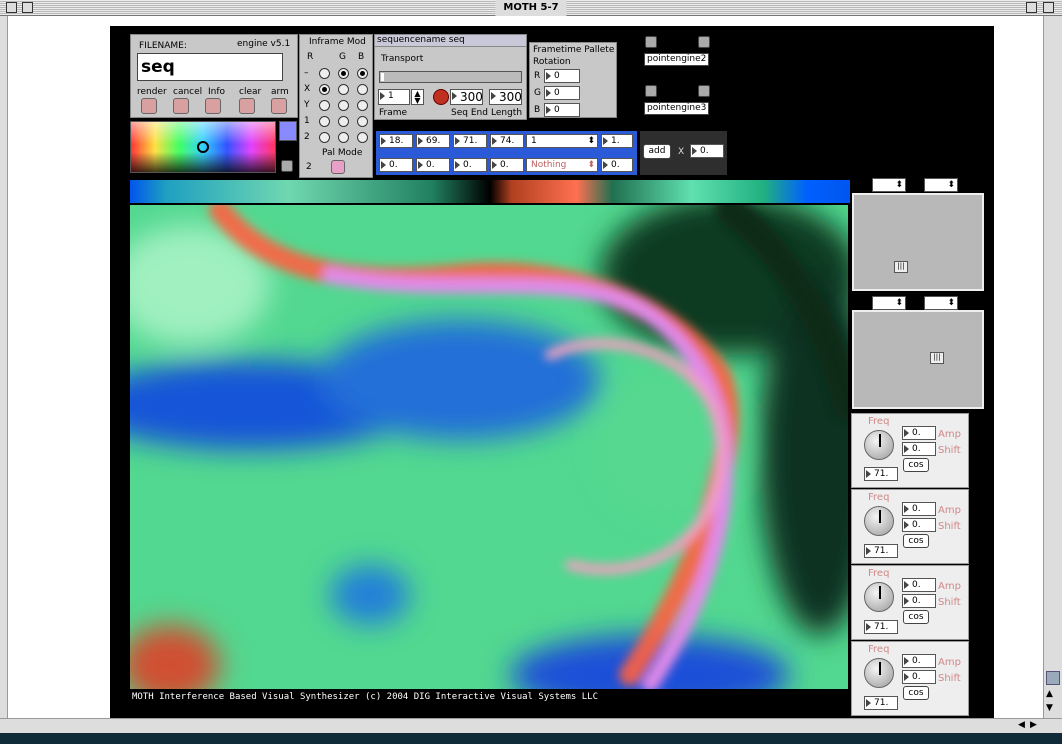 Image resolution: width=1062 pixels, height=744 pixels. I want to click on xy-pad-1-handle: |||, so click(901, 267).